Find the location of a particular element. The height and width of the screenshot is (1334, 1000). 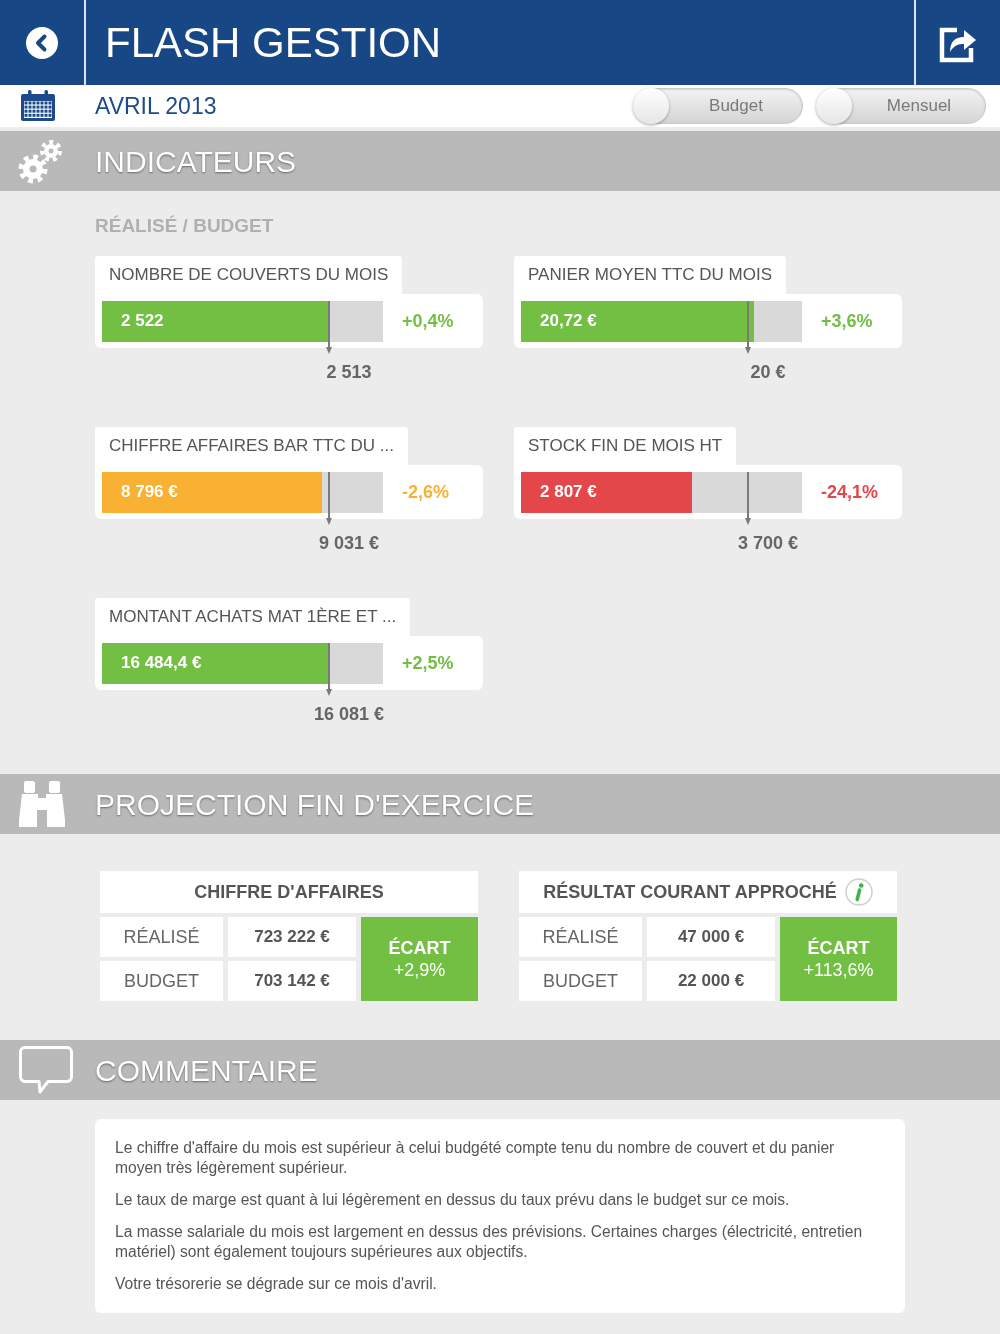

info-icon is located at coordinates (858, 892).